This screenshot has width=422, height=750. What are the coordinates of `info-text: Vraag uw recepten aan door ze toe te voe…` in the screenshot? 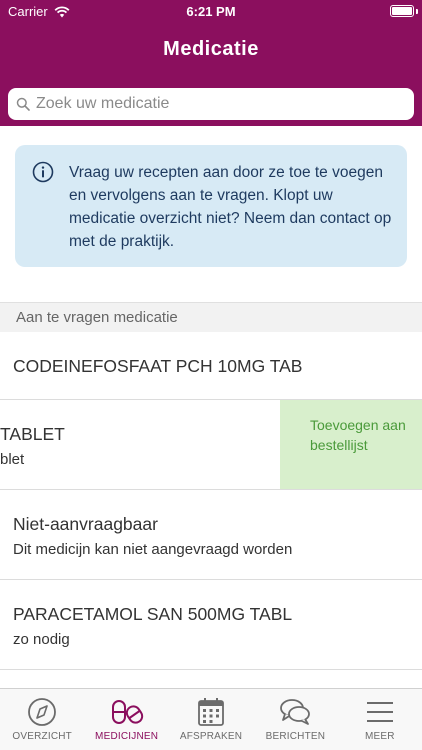 It's located at (230, 207).